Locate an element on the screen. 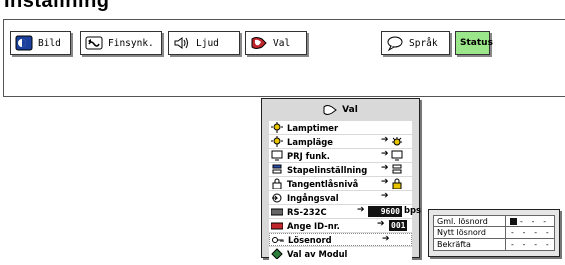 The height and width of the screenshot is (265, 565). speaker-icon is located at coordinates (182, 43).